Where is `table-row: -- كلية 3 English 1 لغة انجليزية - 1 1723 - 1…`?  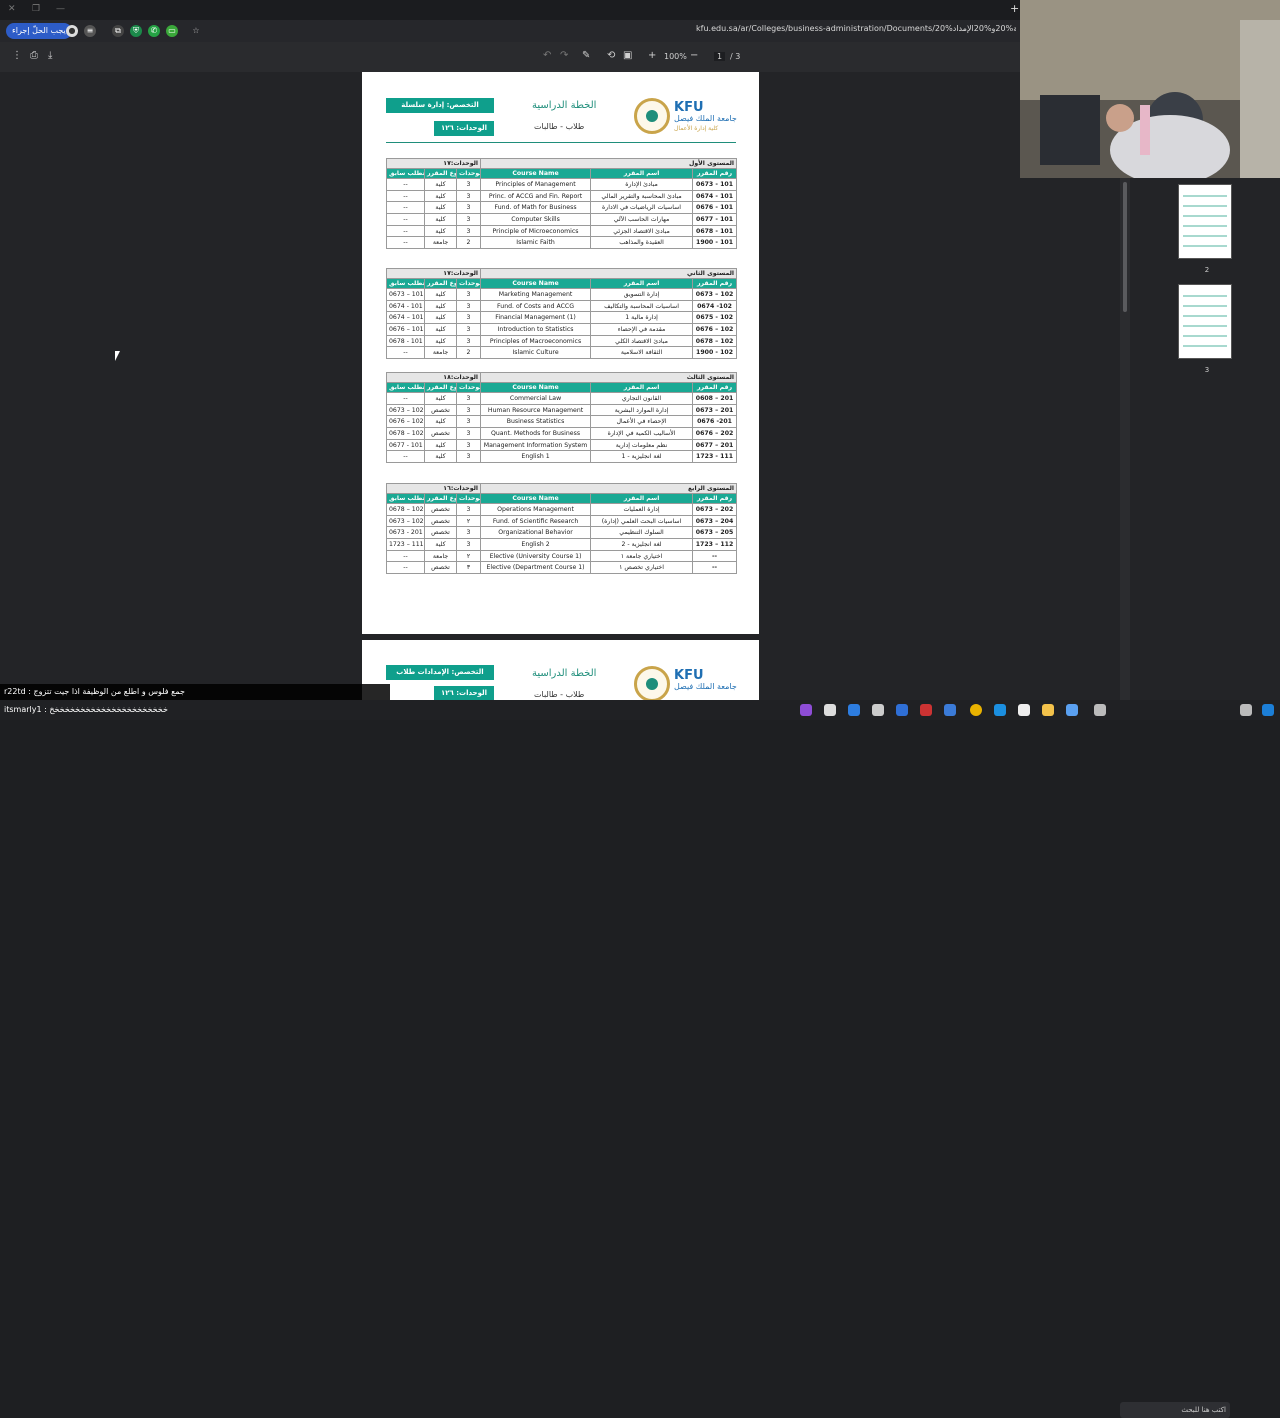
table-row: -- كلية 3 English 1 لغة انجليزية - 1 1723 - 1… is located at coordinates (562, 457).